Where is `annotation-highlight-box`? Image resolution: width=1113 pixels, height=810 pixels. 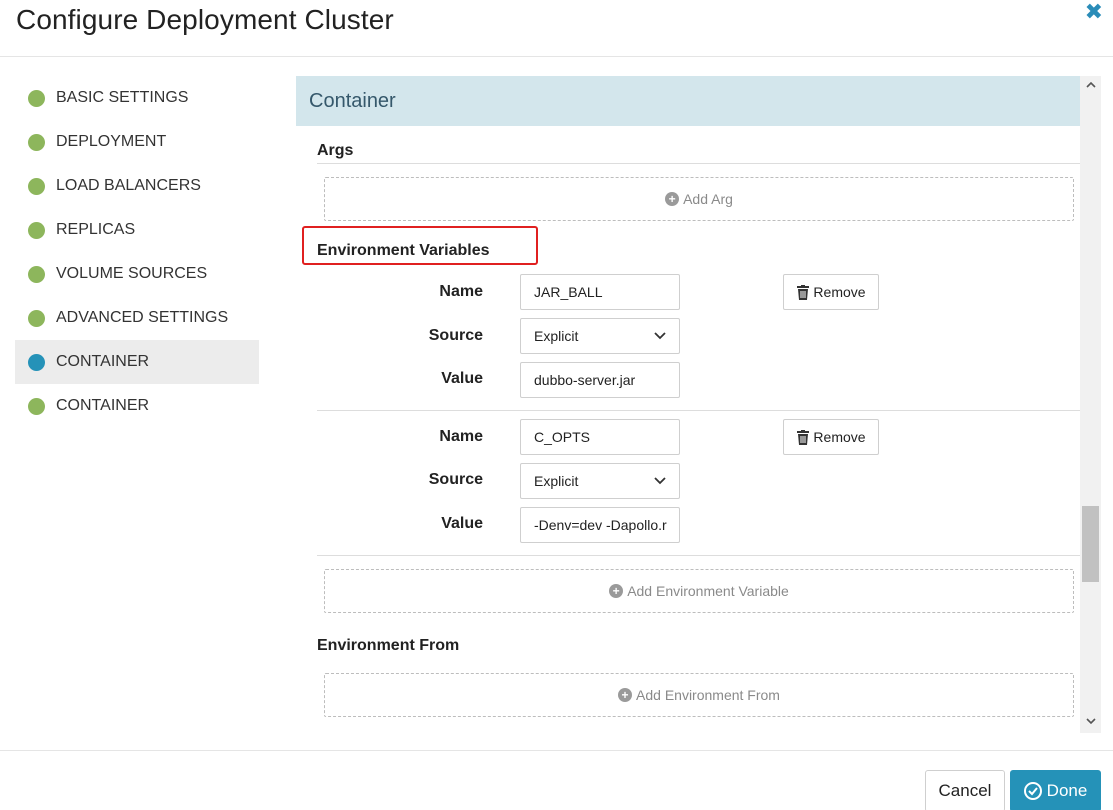 annotation-highlight-box is located at coordinates (420, 245).